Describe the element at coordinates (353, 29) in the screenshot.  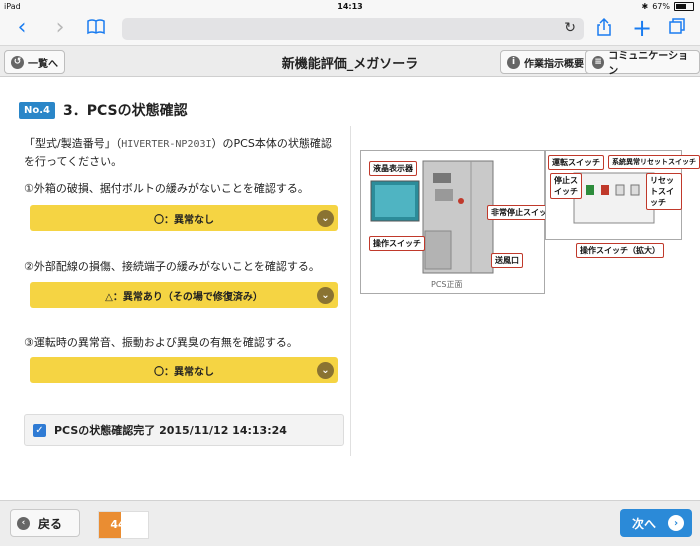
I see `address-bar: ↻` at that location.